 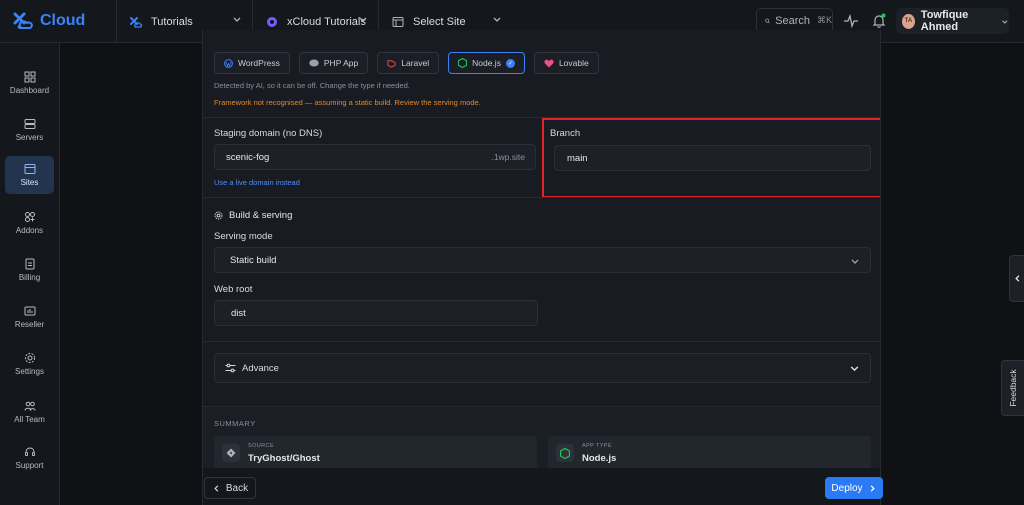 I want to click on sidebar-item-reseller: Reseller, so click(x=29, y=317).